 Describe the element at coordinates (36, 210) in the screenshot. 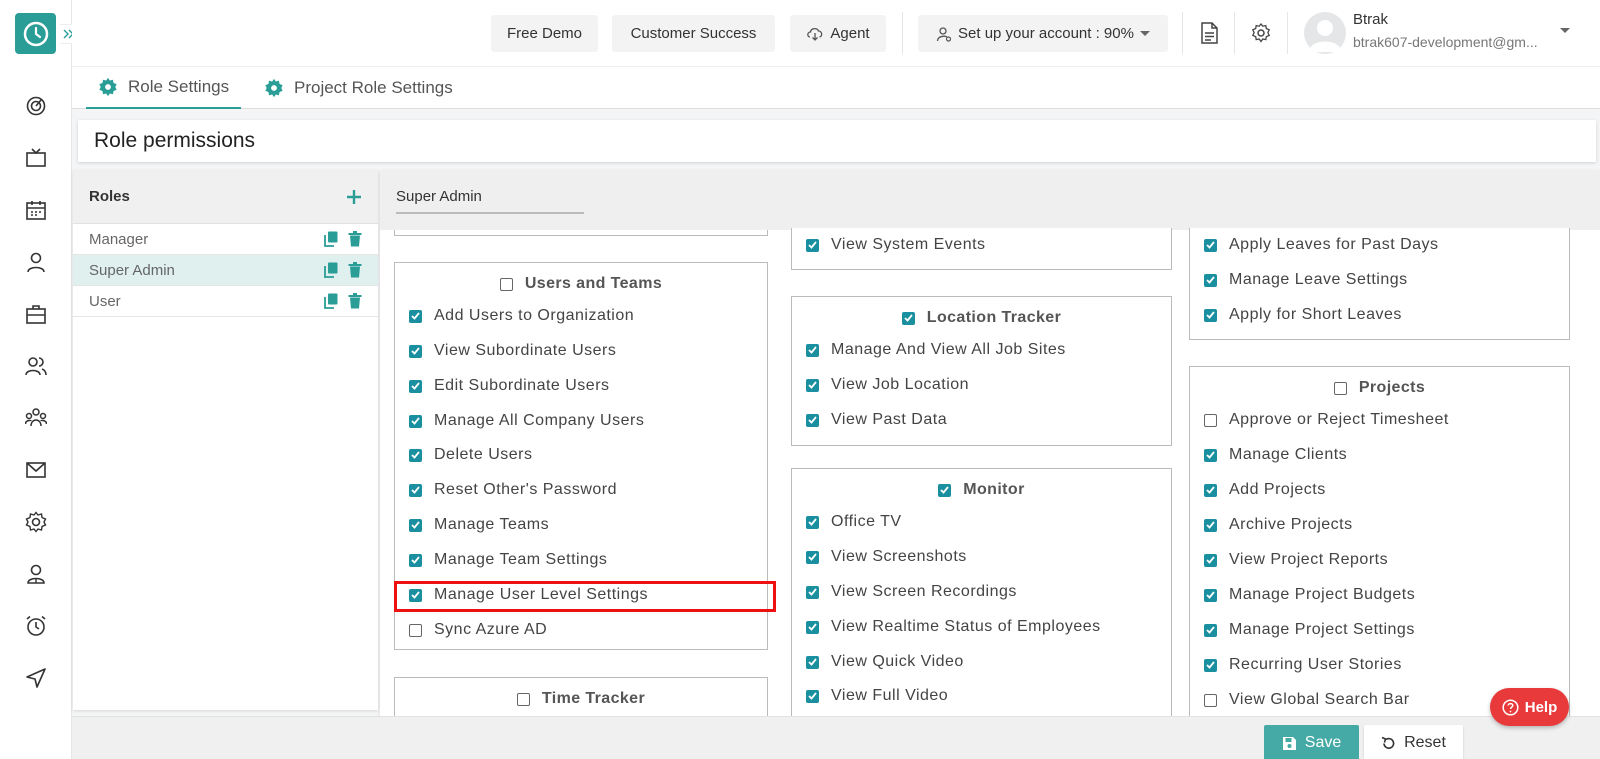

I see `calendar-nav-icon` at that location.